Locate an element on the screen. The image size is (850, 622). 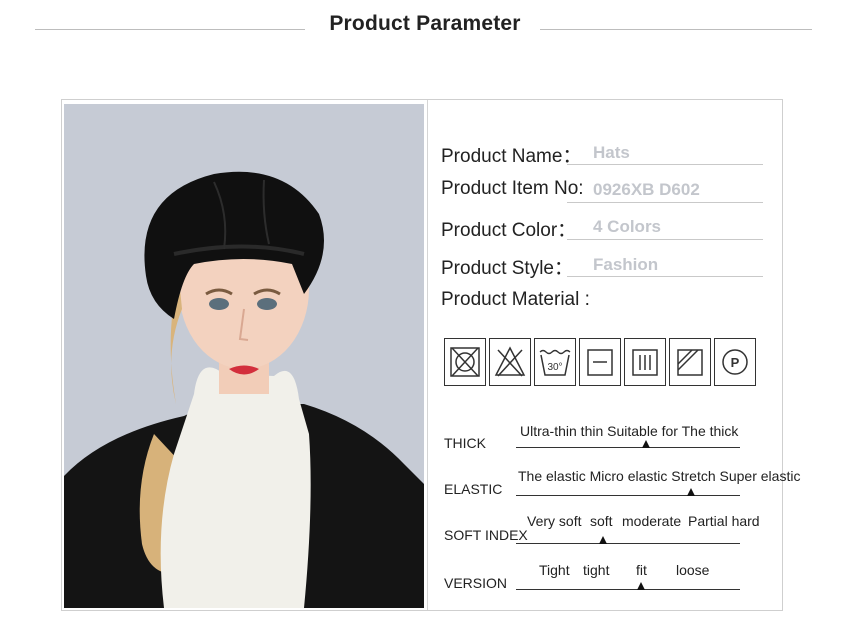
page-title: Product Parameter is located at coordinates (425, 23).